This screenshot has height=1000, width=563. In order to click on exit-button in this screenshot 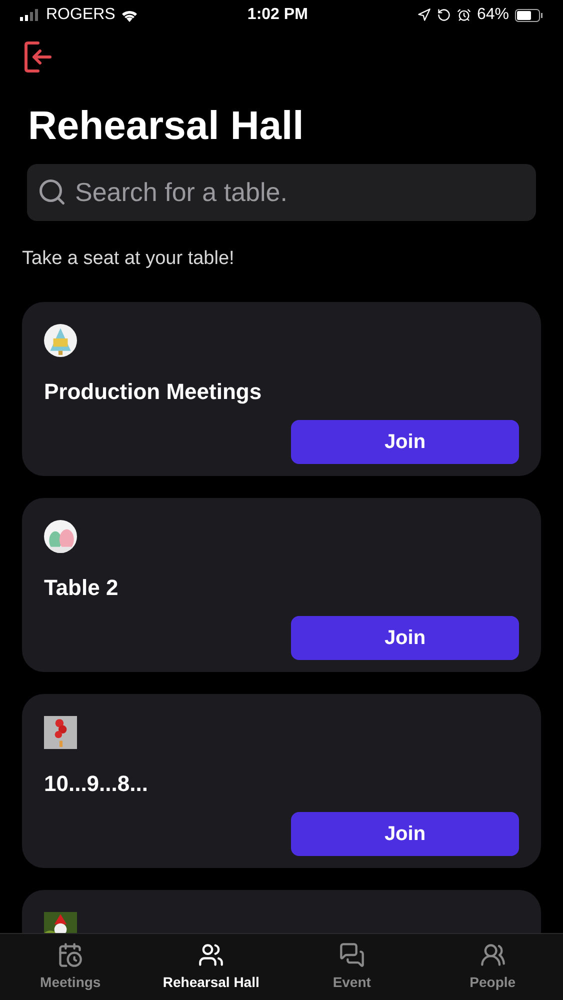, I will do `click(39, 57)`.